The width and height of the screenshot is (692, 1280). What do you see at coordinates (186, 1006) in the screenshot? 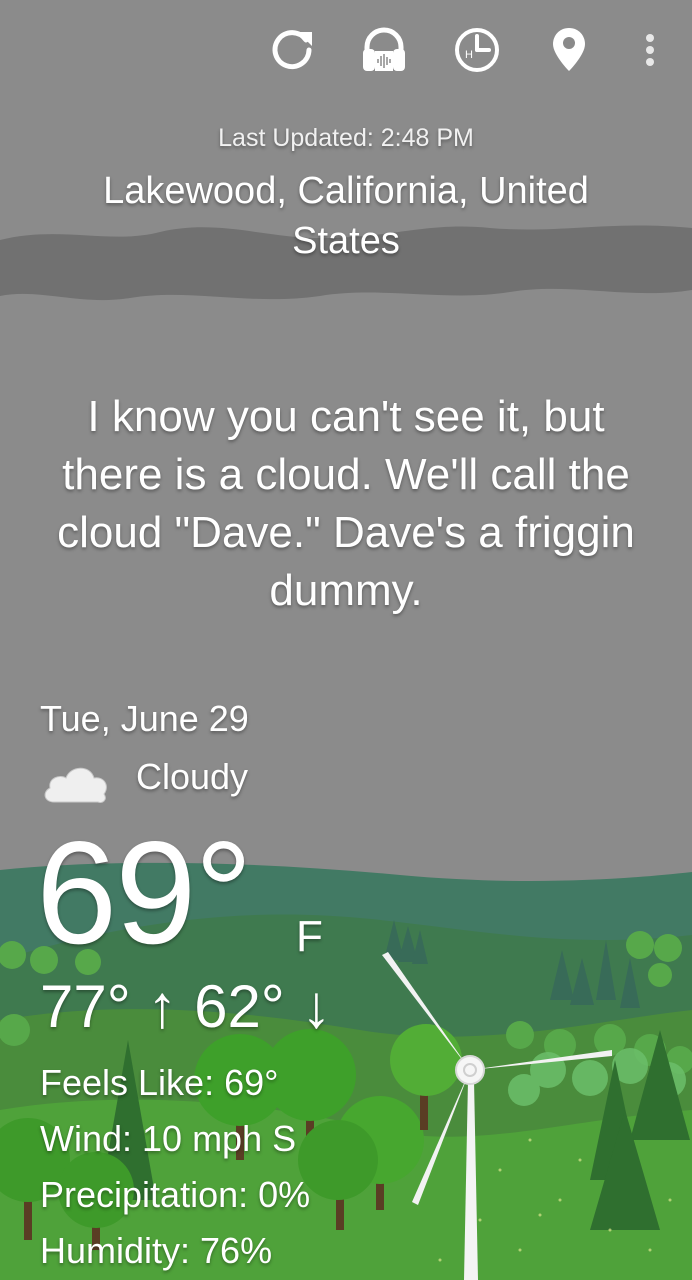
I see `high-low-temperature: 77° ↑ 62° ↓` at bounding box center [186, 1006].